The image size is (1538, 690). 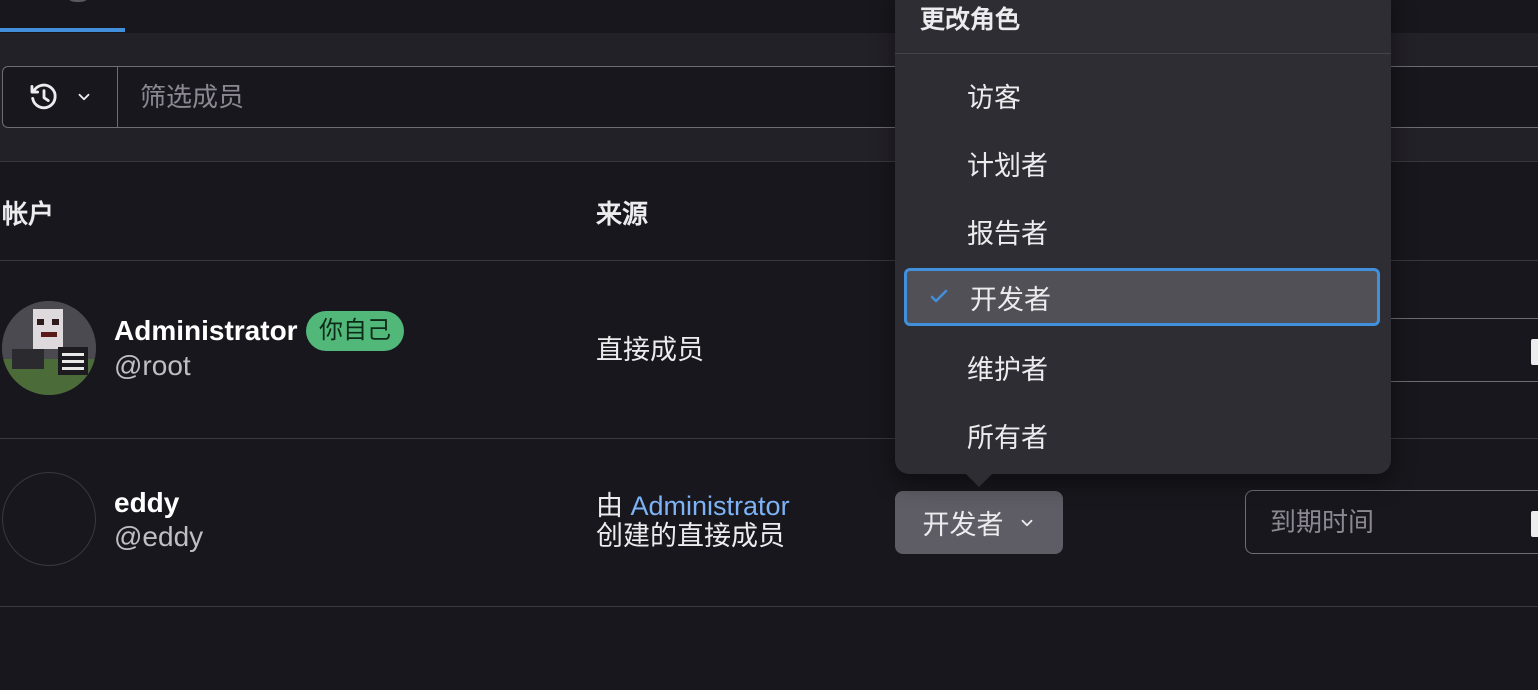 I want to click on role-option-guest: 访客, so click(x=1142, y=95).